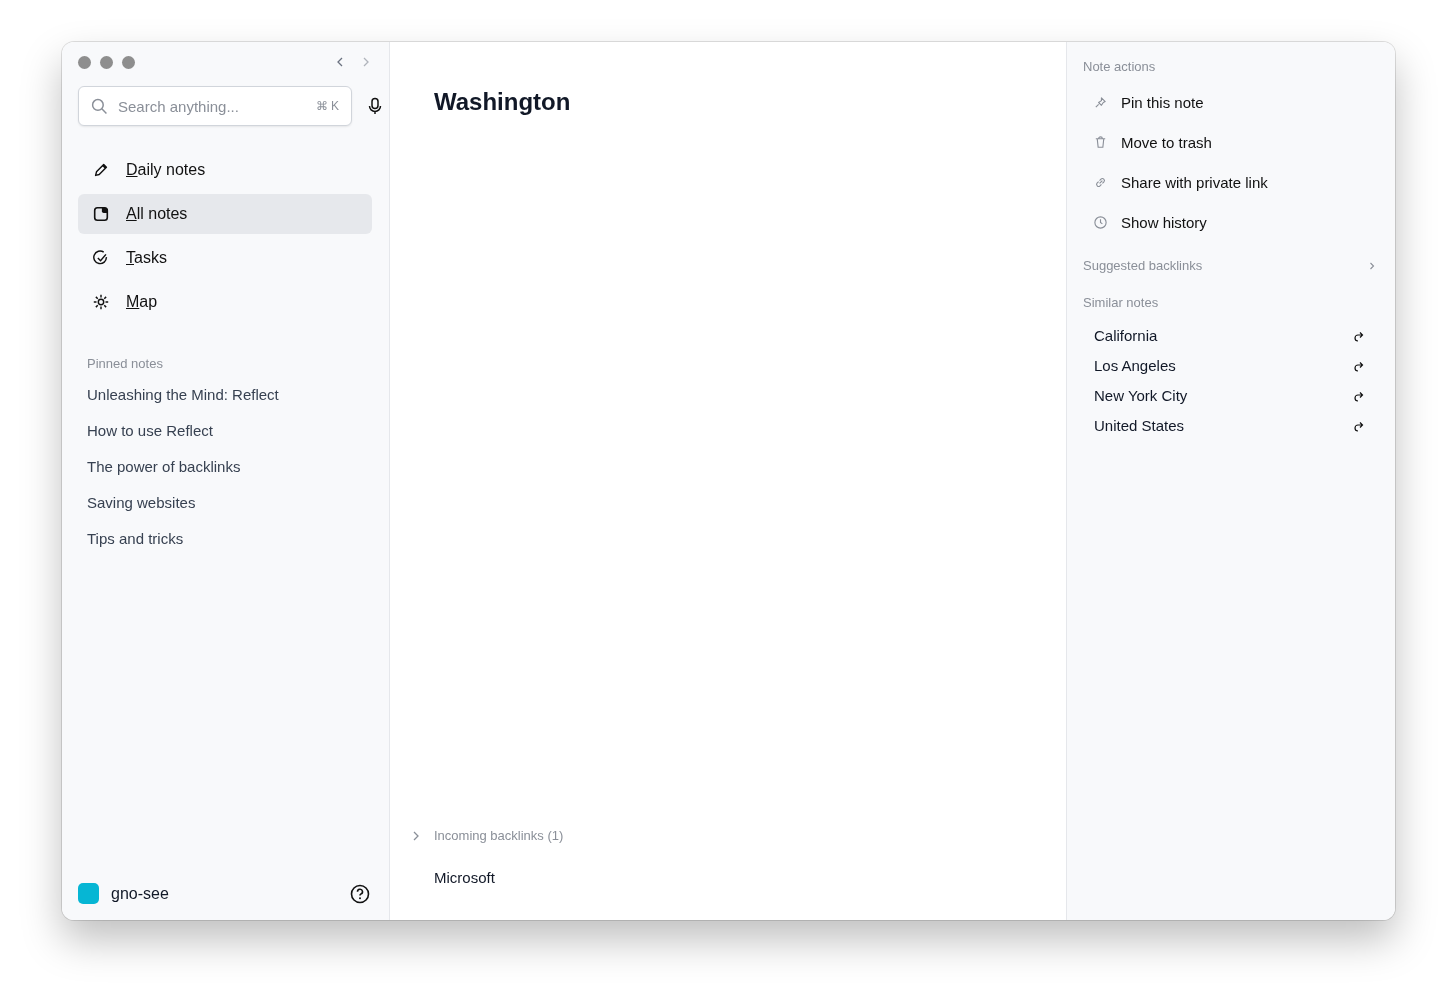  What do you see at coordinates (125, 363) in the screenshot?
I see `section-heading: Pinned notes` at bounding box center [125, 363].